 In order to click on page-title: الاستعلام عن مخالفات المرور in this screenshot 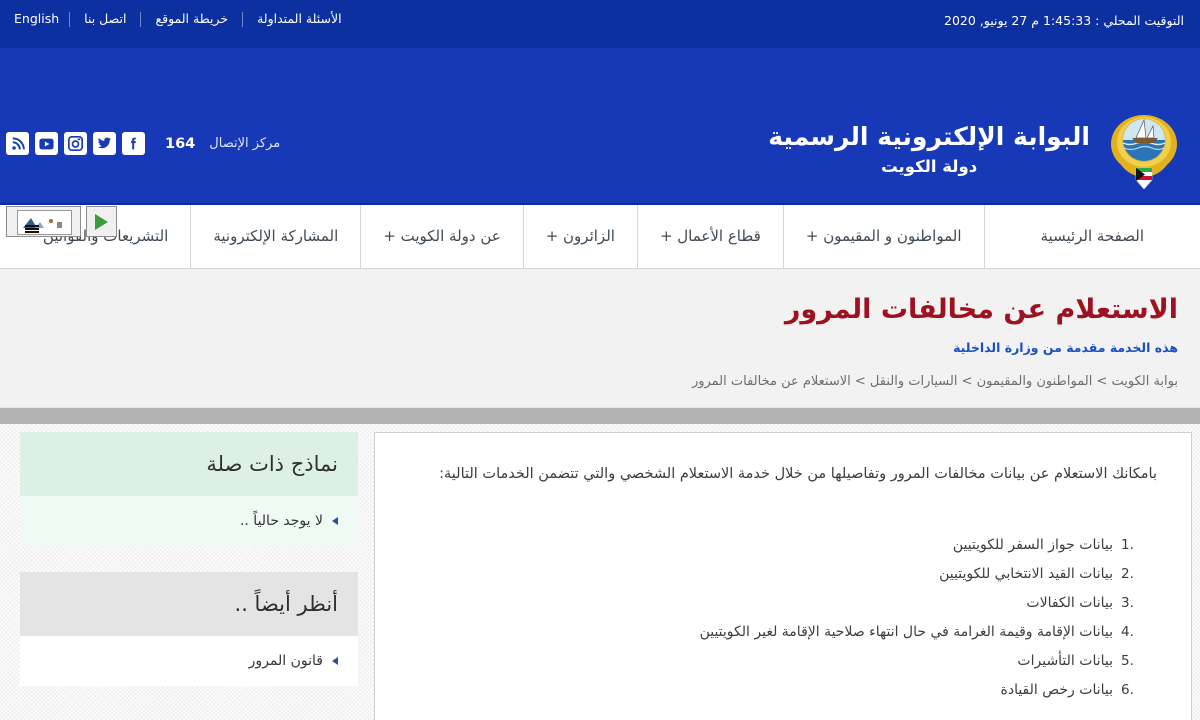, I will do `click(981, 309)`.